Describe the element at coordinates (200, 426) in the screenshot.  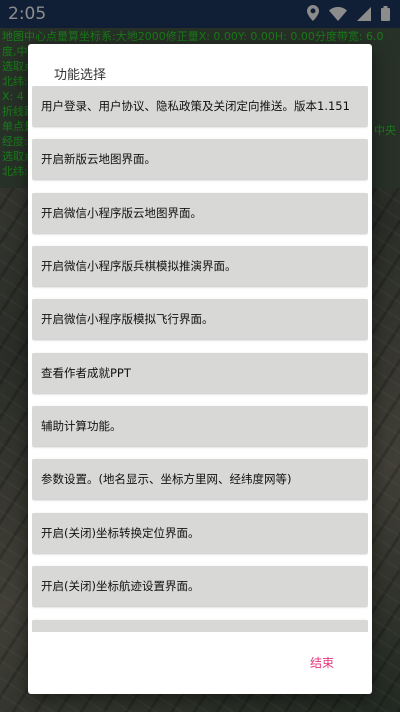
I see `option-calc-assist: 辅助计算功能。` at that location.